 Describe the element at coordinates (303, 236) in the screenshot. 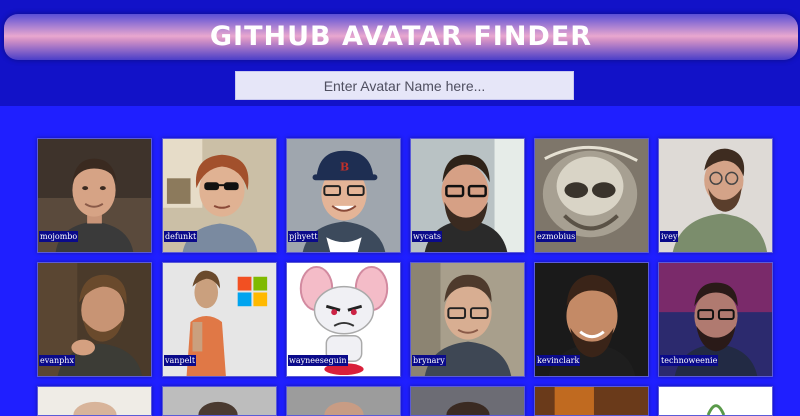

I see `username-label: pjhyett` at that location.